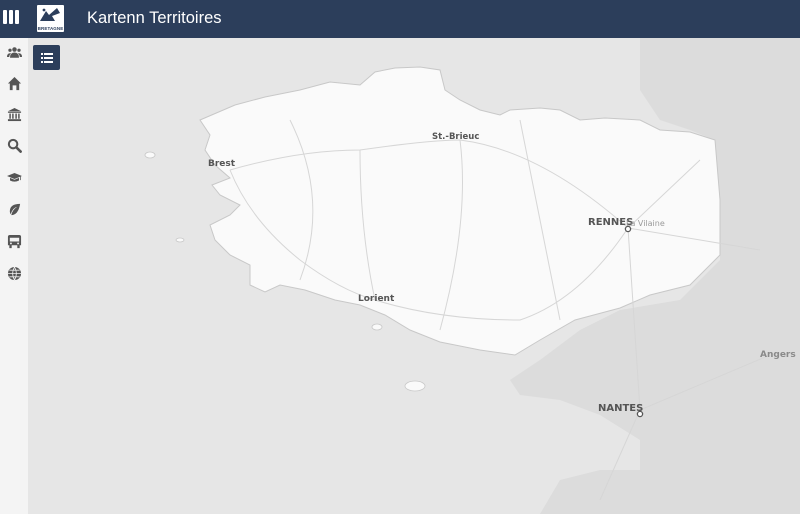 Image resolution: width=800 pixels, height=514 pixels. Describe the element at coordinates (14, 83) in the screenshot. I see `home-icon` at that location.